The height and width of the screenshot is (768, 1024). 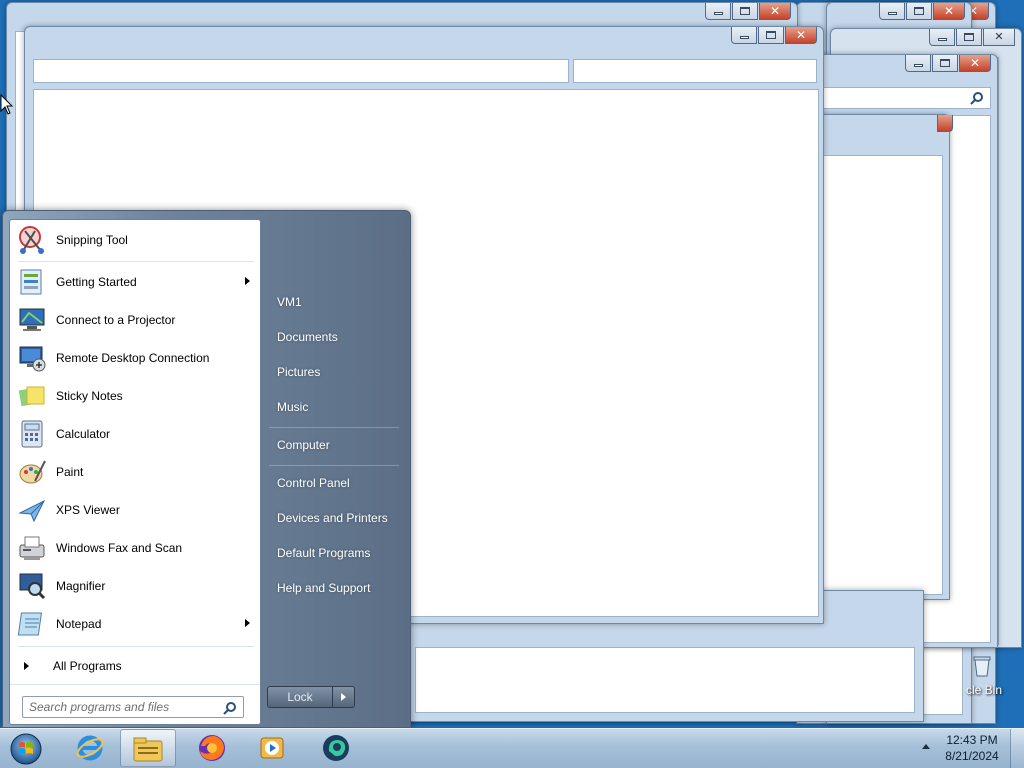 What do you see at coordinates (32, 586) in the screenshot?
I see `magnifier-icon` at bounding box center [32, 586].